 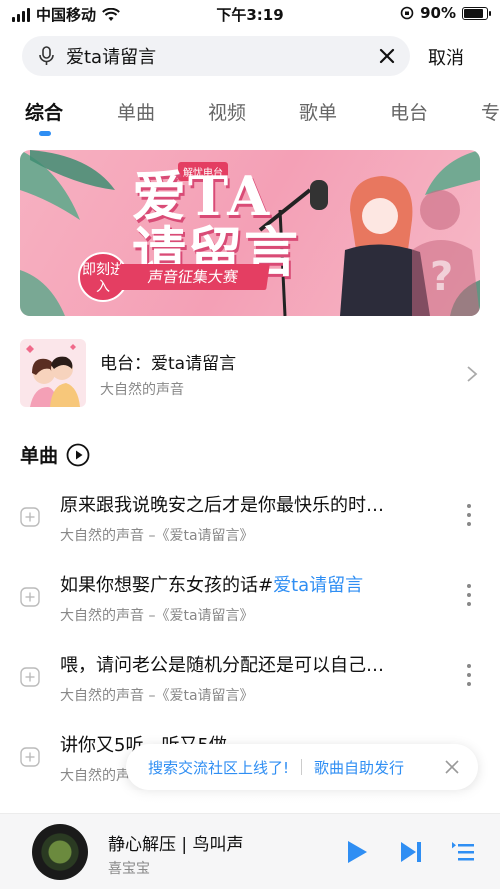 What do you see at coordinates (45, 133) in the screenshot?
I see `tab-indicator` at bounding box center [45, 133].